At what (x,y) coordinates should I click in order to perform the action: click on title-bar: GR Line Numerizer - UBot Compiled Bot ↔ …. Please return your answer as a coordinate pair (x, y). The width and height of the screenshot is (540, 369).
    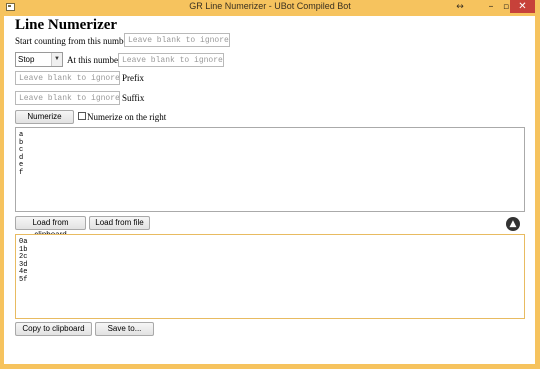
    Looking at the image, I should click on (270, 8).